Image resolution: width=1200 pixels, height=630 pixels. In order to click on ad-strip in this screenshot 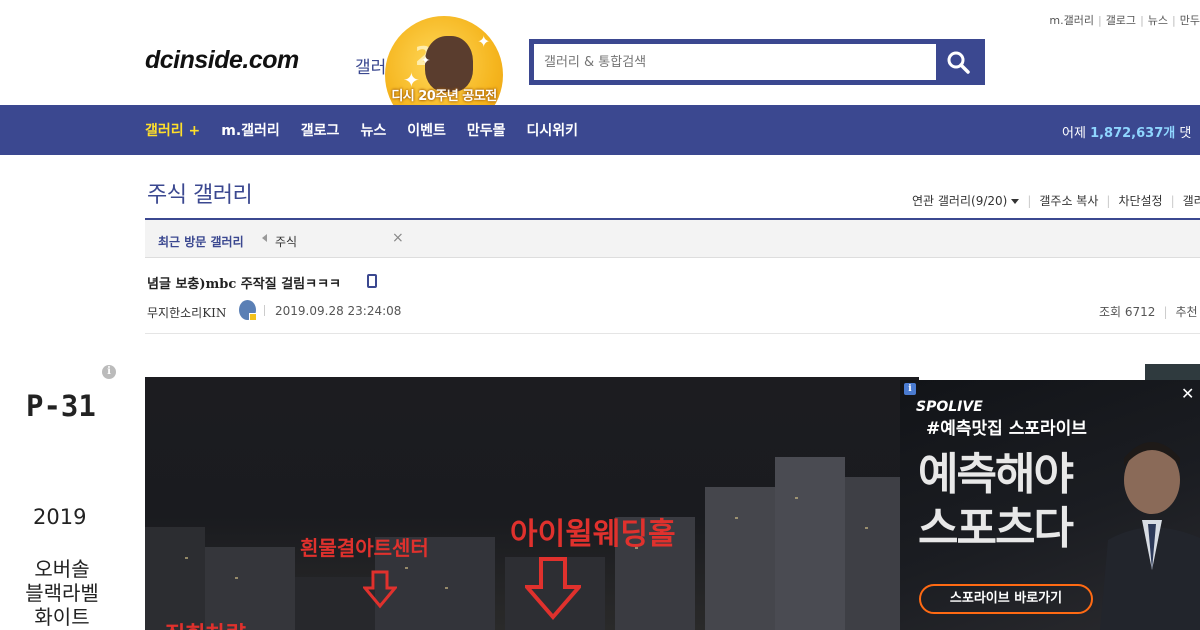, I will do `click(1172, 372)`.